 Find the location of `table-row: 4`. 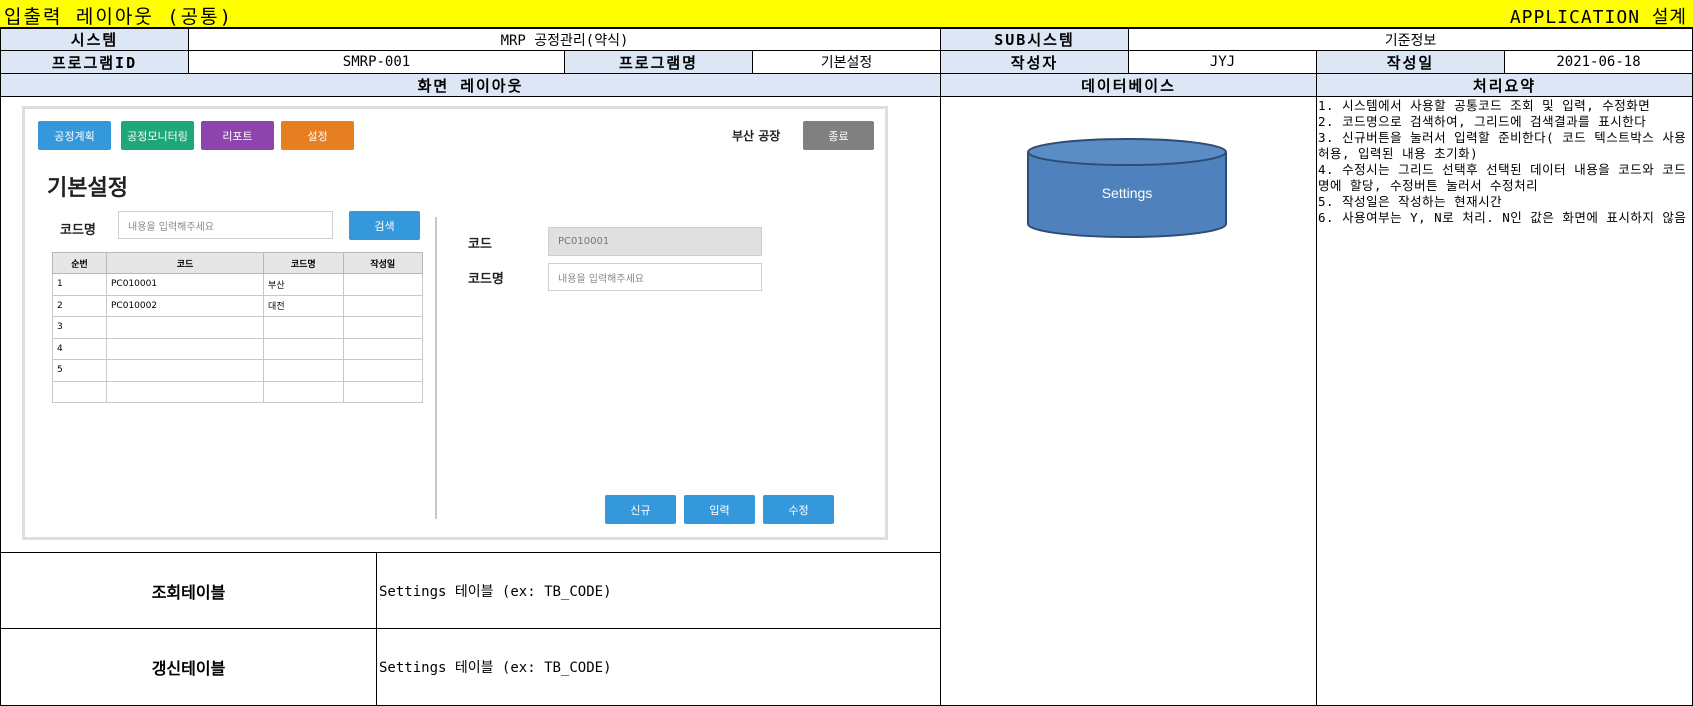

table-row: 4 is located at coordinates (237, 348).